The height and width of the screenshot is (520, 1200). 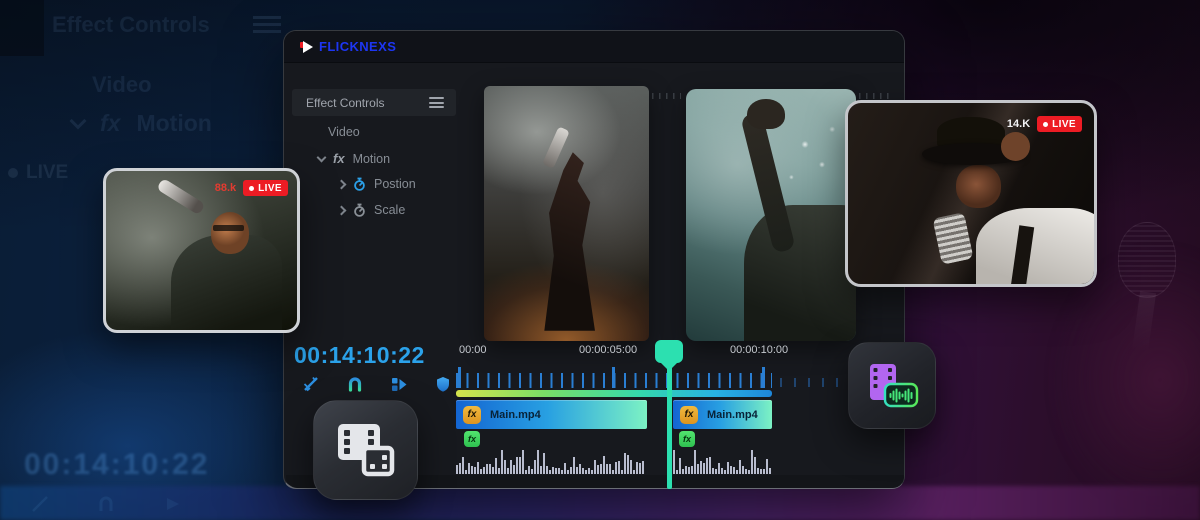 I want to click on linked-selection-off-icon, so click(x=311, y=384).